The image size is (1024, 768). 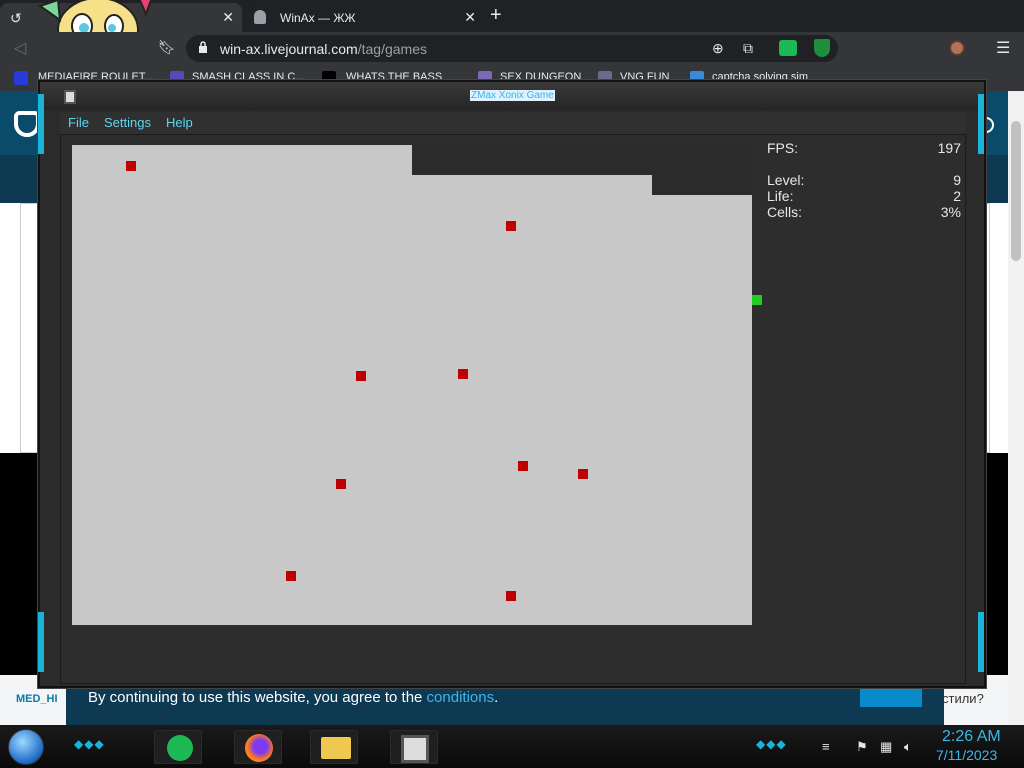 What do you see at coordinates (70, 97) in the screenshot?
I see `xonix-app-icon` at bounding box center [70, 97].